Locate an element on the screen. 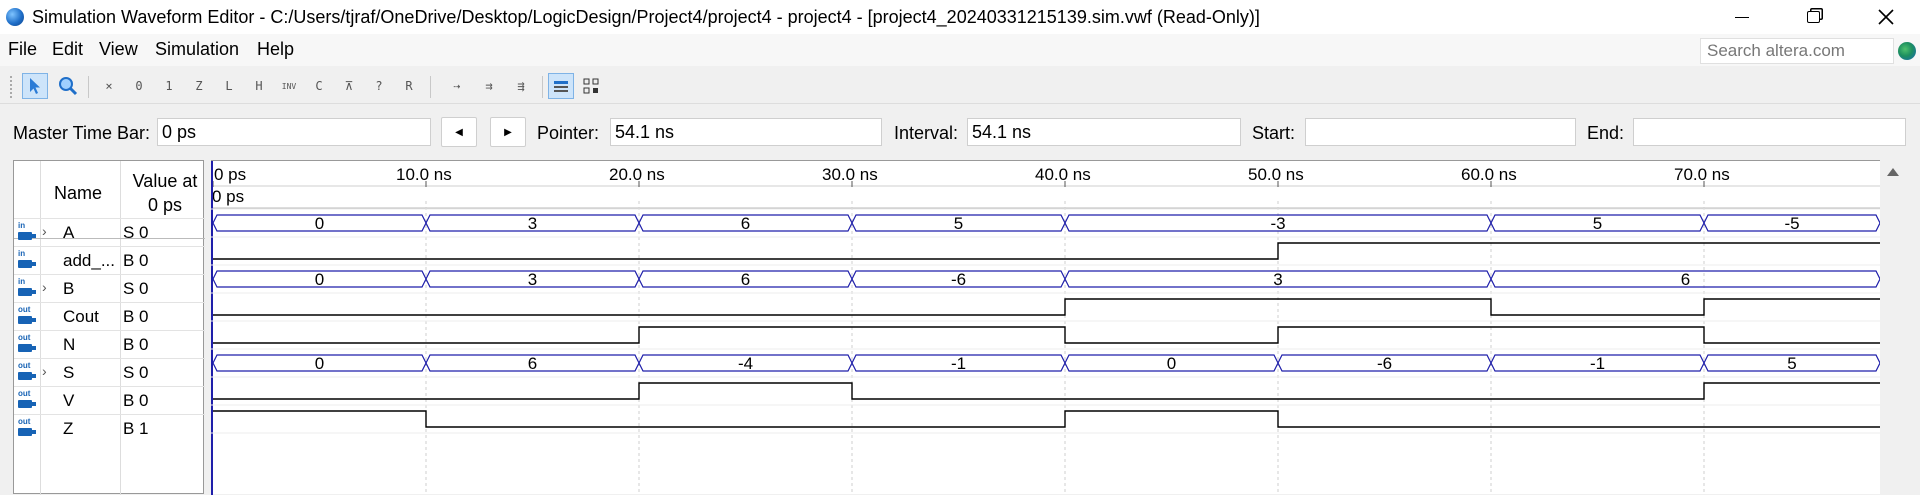 Image resolution: width=1920 pixels, height=495 pixels. clock-button: ⊼ is located at coordinates (349, 86).